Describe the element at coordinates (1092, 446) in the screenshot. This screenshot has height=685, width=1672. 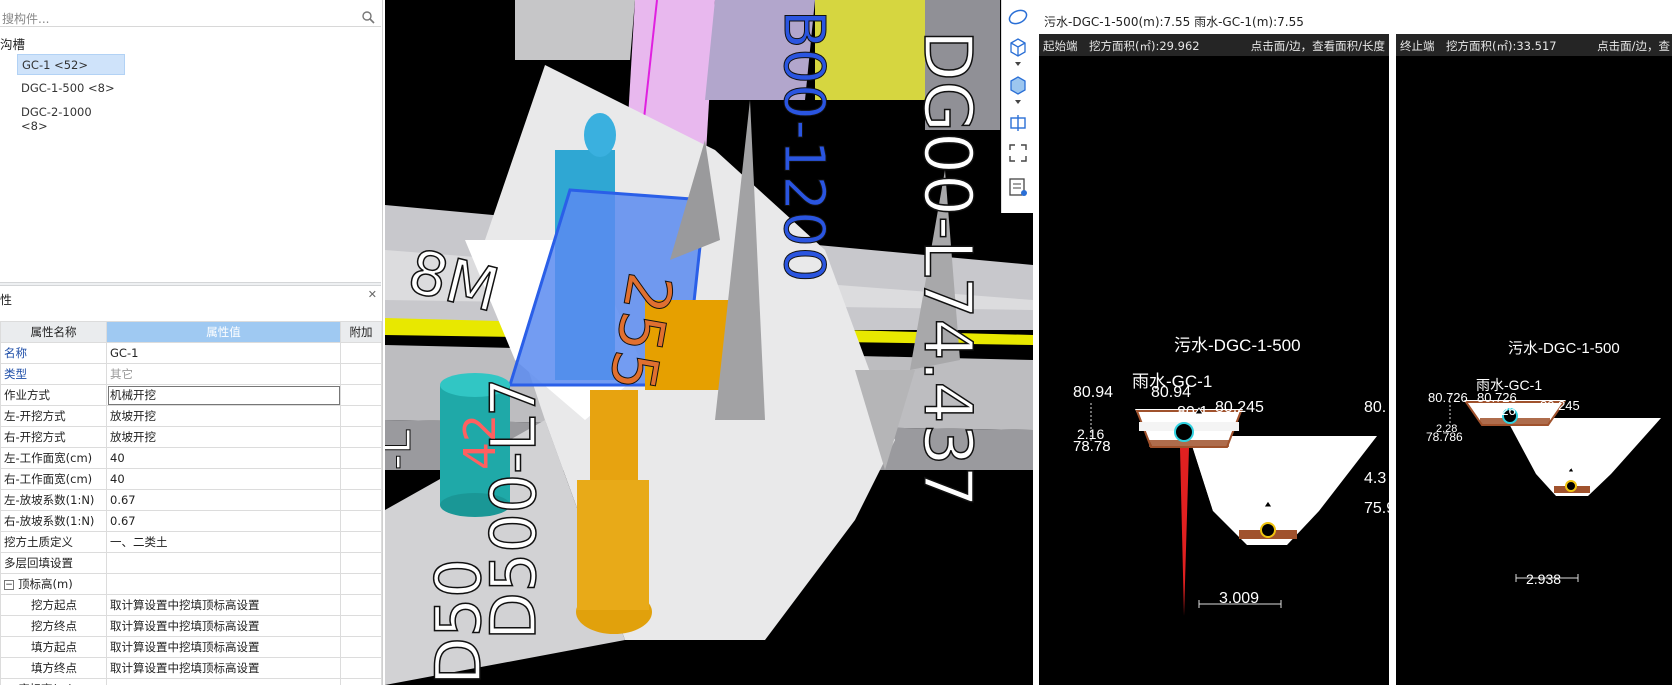
I see `start-label-t6: 78.78` at that location.